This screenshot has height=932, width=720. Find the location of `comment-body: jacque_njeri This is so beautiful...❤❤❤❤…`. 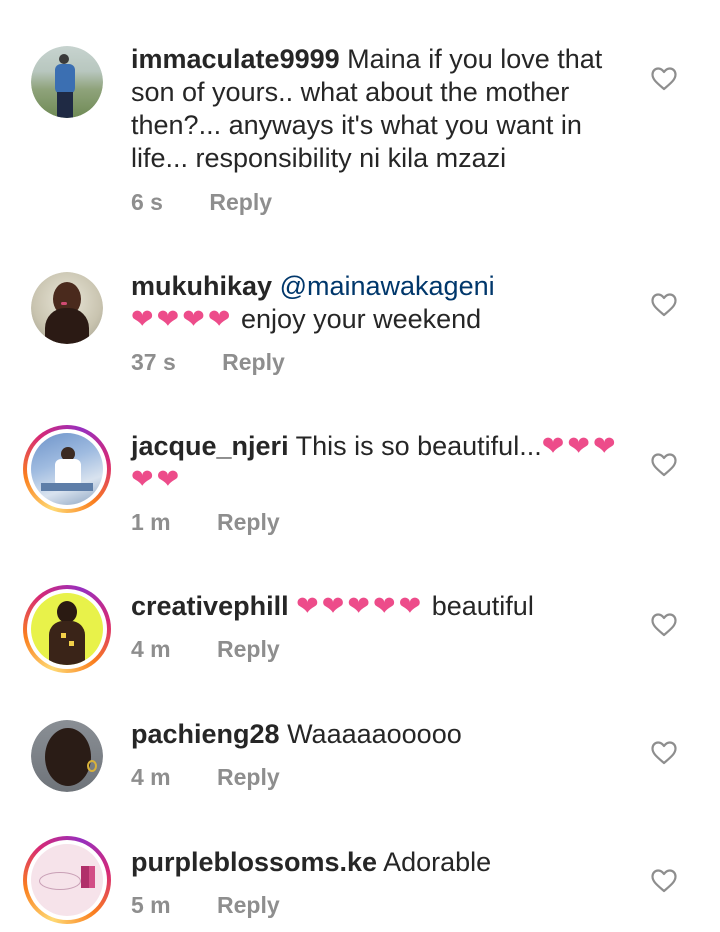

comment-body: jacque_njeri This is so beautiful...❤❤❤❤… is located at coordinates (376, 463).